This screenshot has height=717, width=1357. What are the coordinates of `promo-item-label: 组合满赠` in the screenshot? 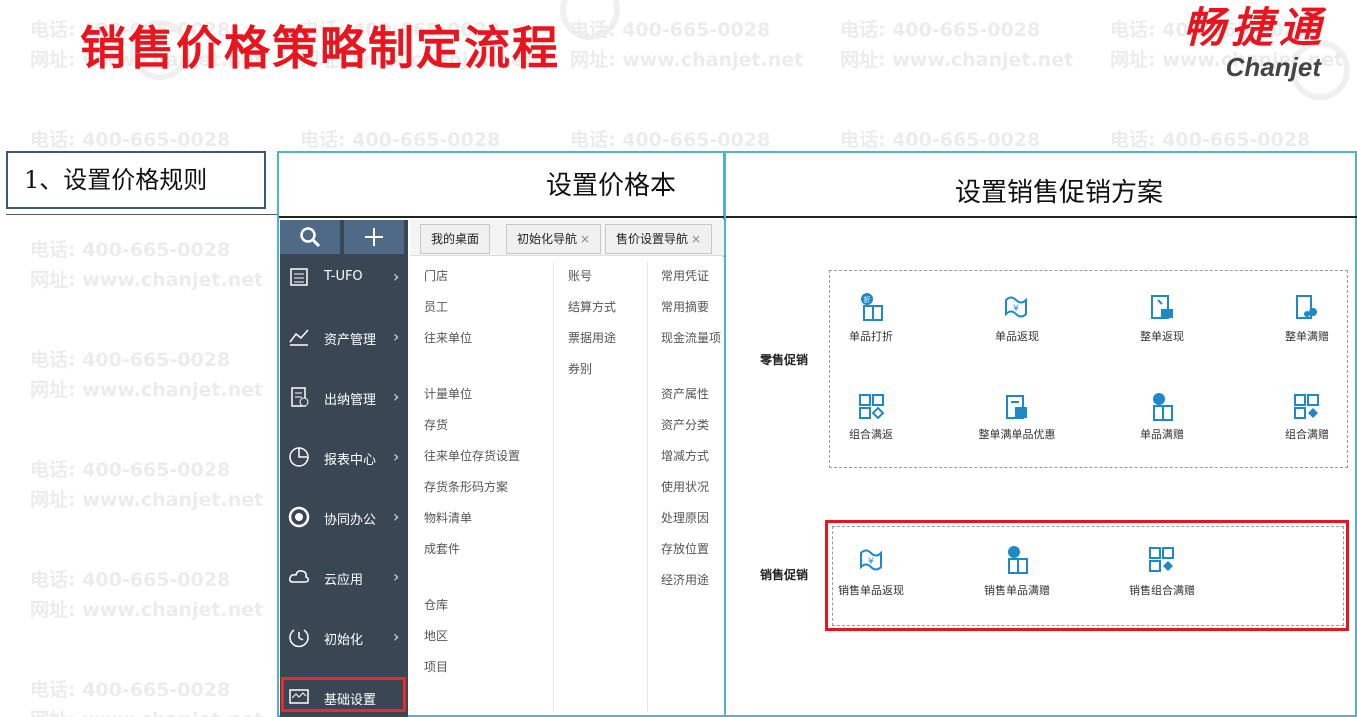 It's located at (1307, 434).